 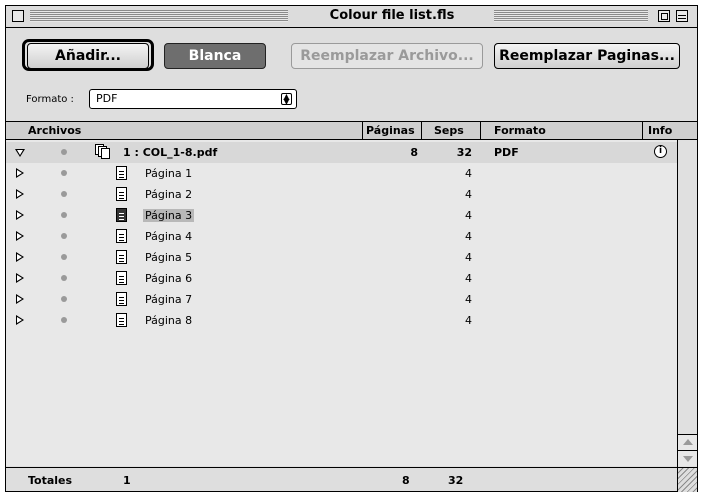 I want to click on file-seps: 32, so click(x=464, y=152).